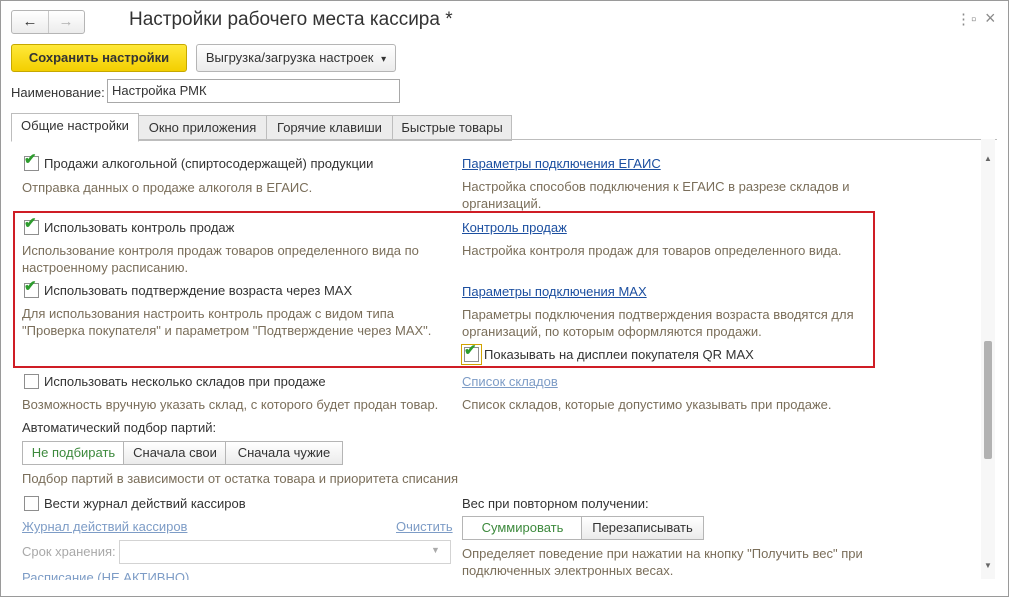  What do you see at coordinates (988, 158) in the screenshot?
I see `scroll-up-icon: ▲` at bounding box center [988, 158].